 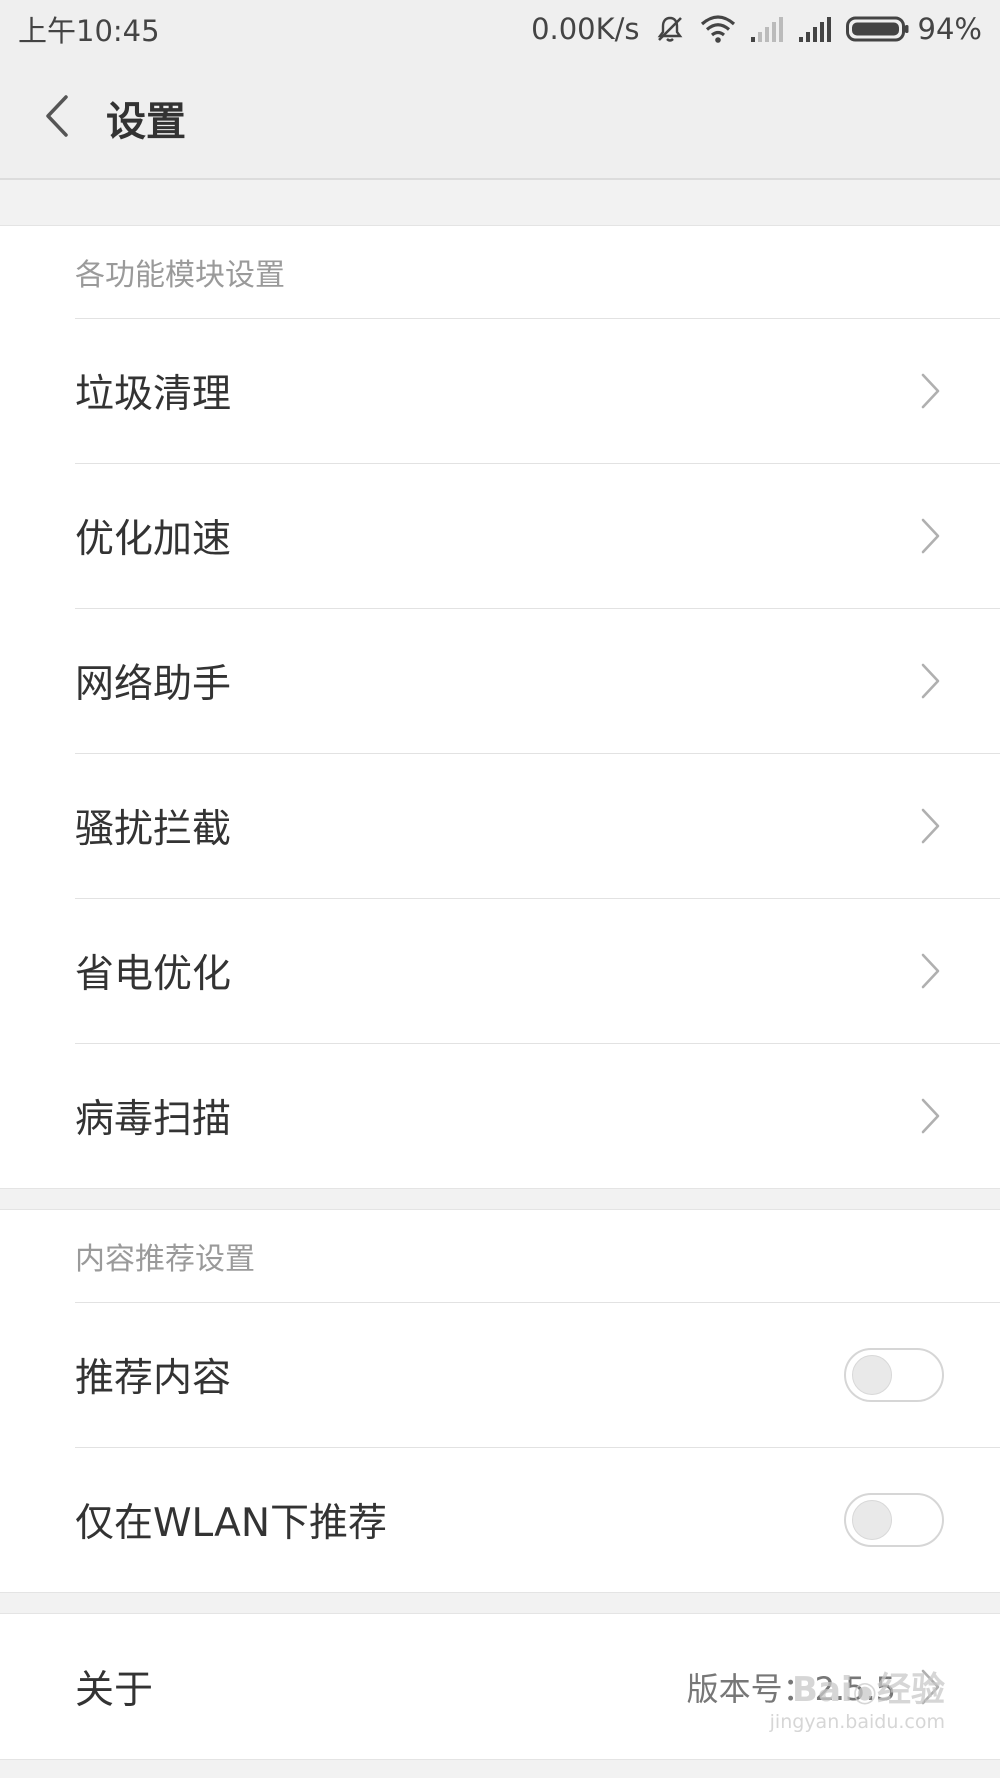 What do you see at coordinates (585, 29) in the screenshot?
I see `network-speed: 0.00K/s` at bounding box center [585, 29].